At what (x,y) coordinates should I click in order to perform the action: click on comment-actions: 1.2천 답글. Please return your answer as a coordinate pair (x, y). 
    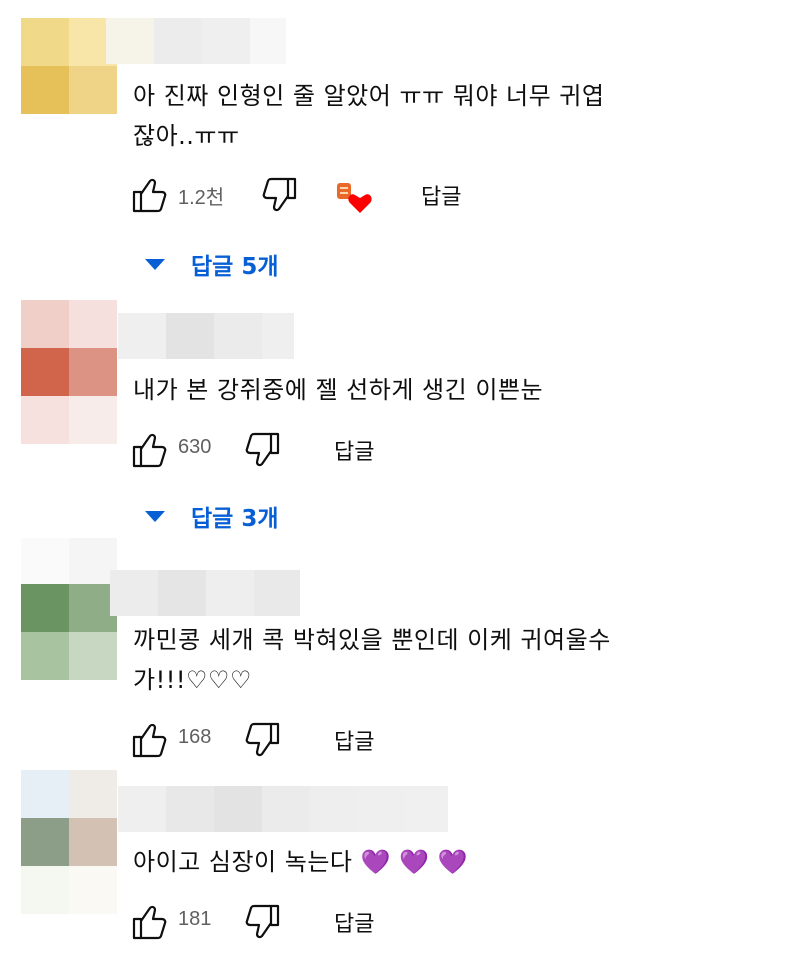
    Looking at the image, I should click on (428, 195).